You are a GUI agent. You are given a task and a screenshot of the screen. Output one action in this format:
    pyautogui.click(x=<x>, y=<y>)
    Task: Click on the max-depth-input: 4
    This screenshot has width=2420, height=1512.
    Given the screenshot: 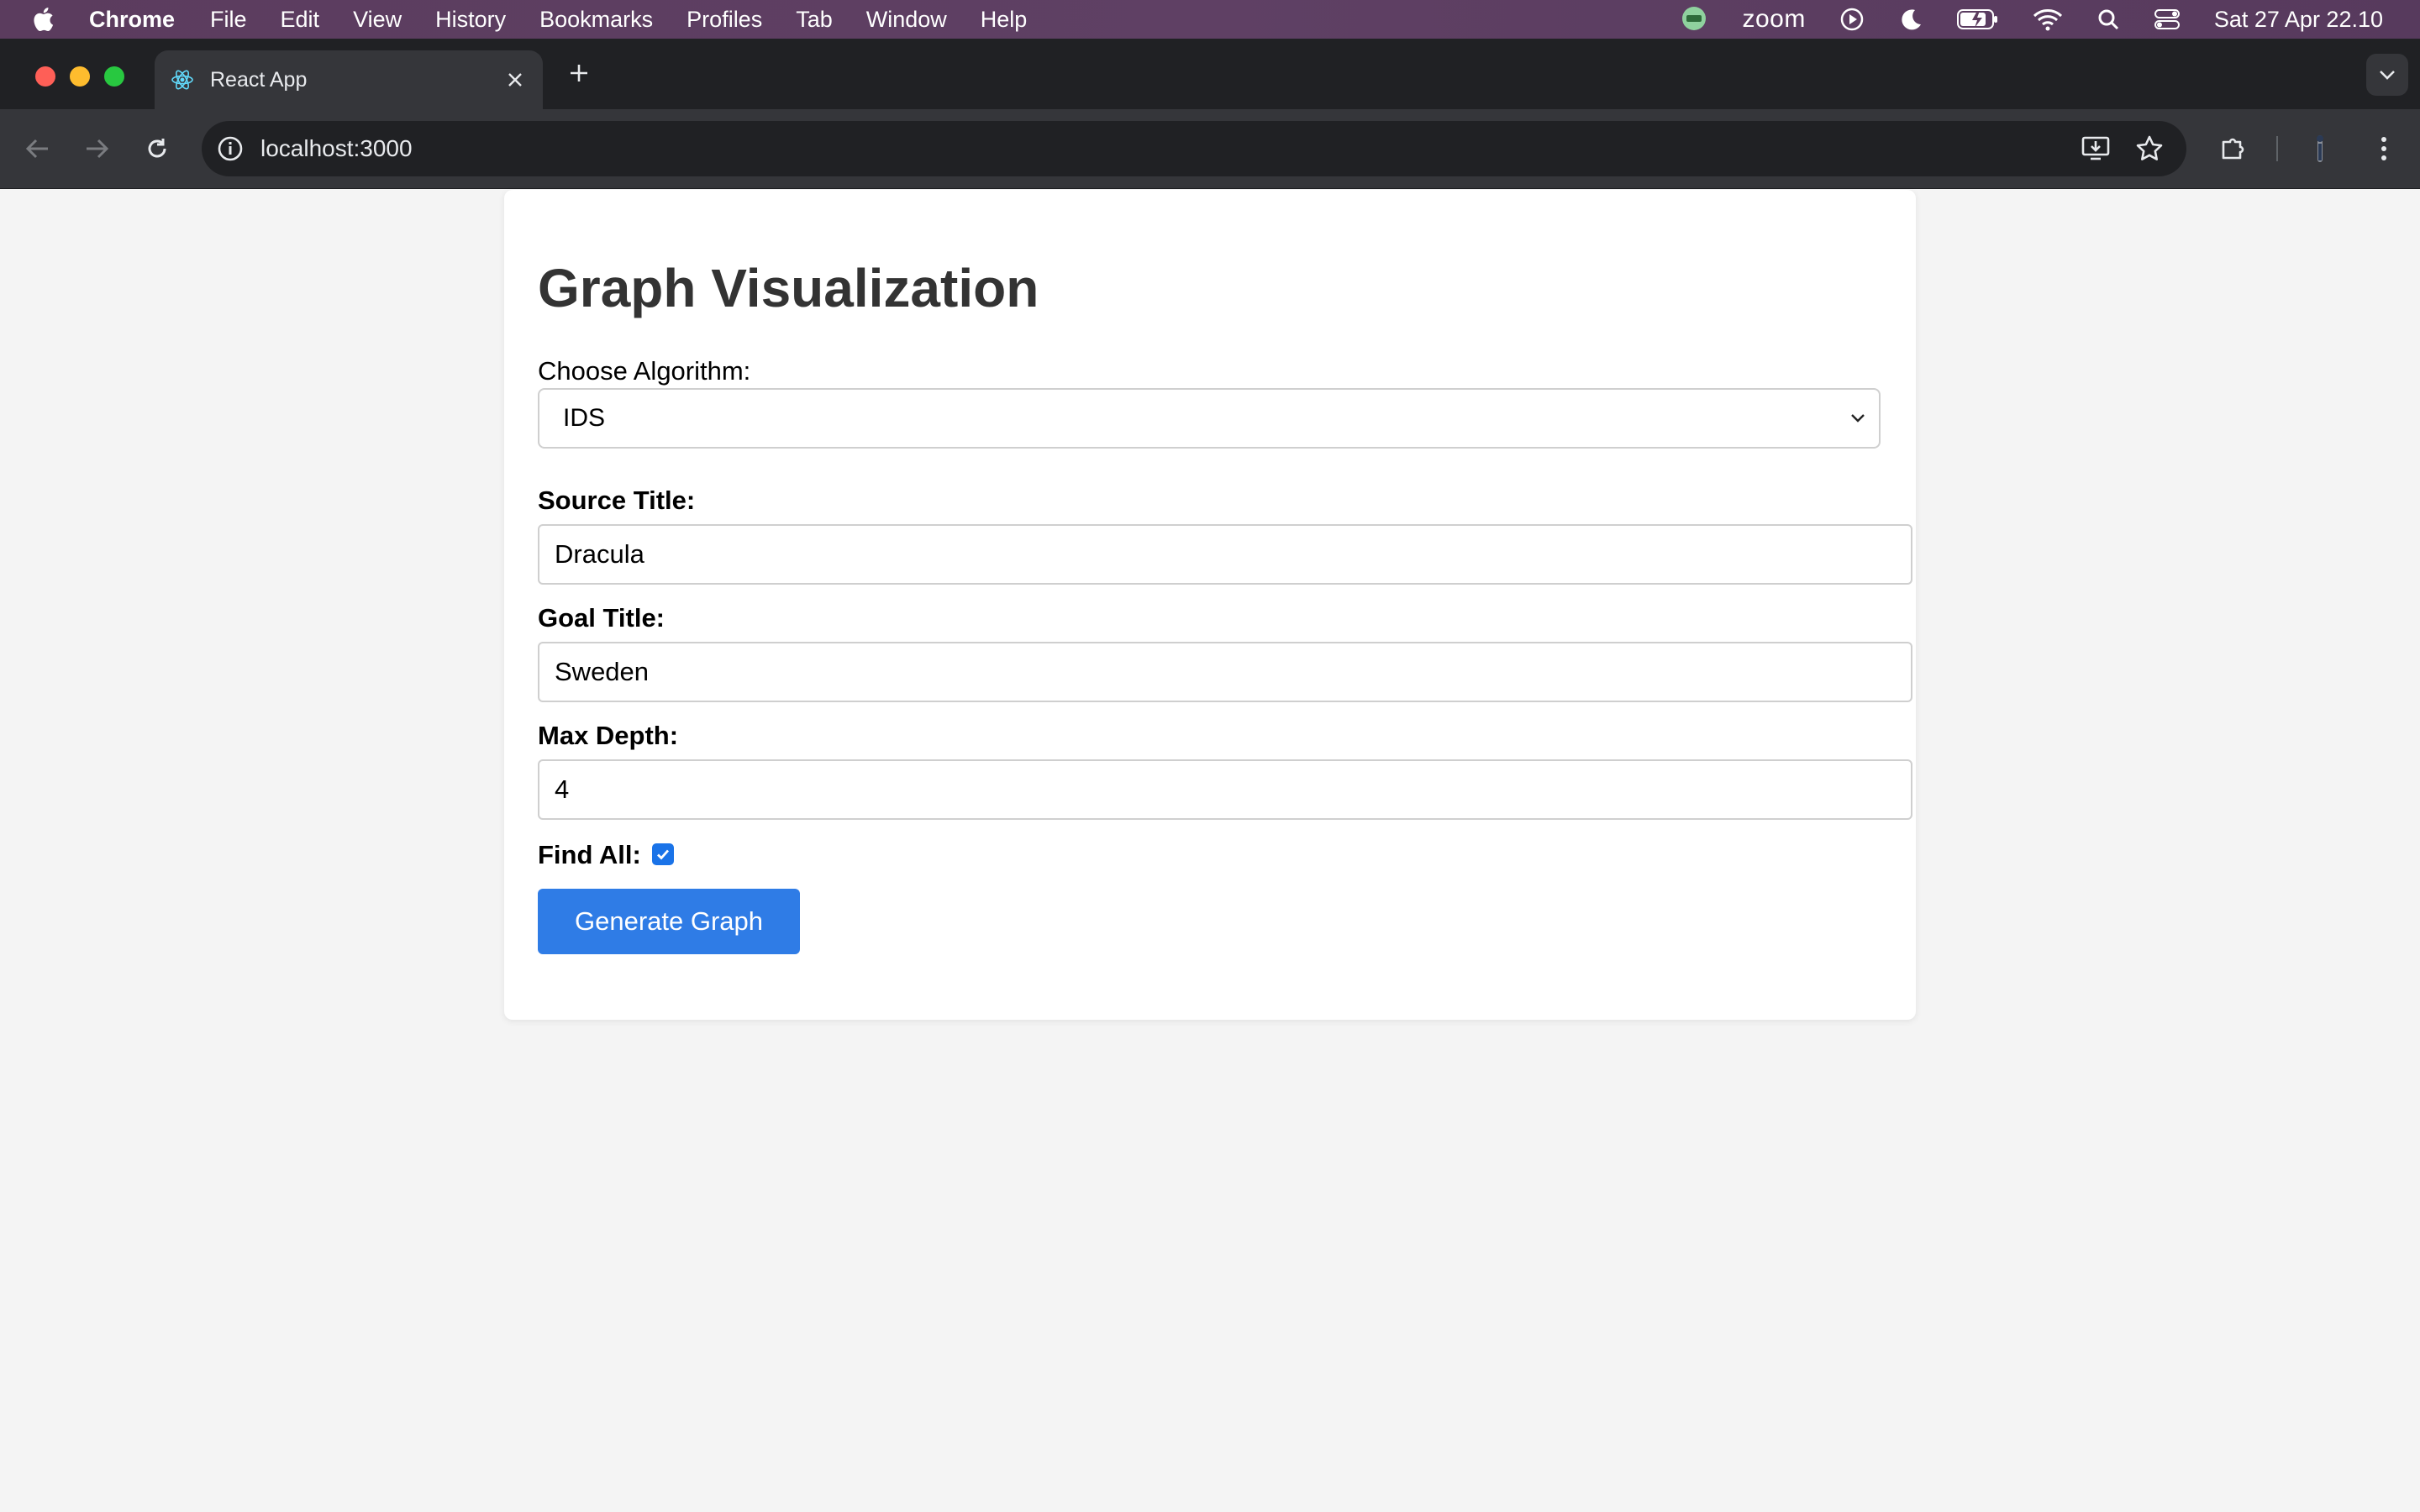 What is the action you would take?
    pyautogui.click(x=1225, y=789)
    